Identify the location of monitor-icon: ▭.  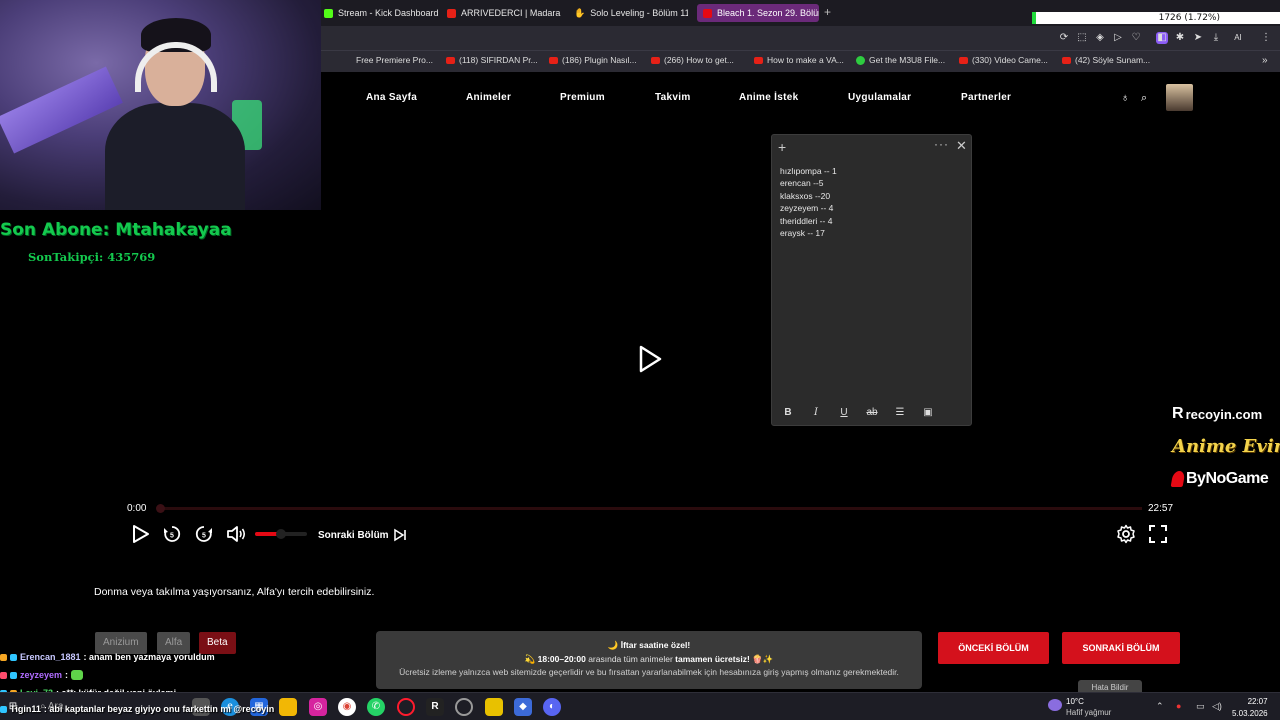
(1200, 706).